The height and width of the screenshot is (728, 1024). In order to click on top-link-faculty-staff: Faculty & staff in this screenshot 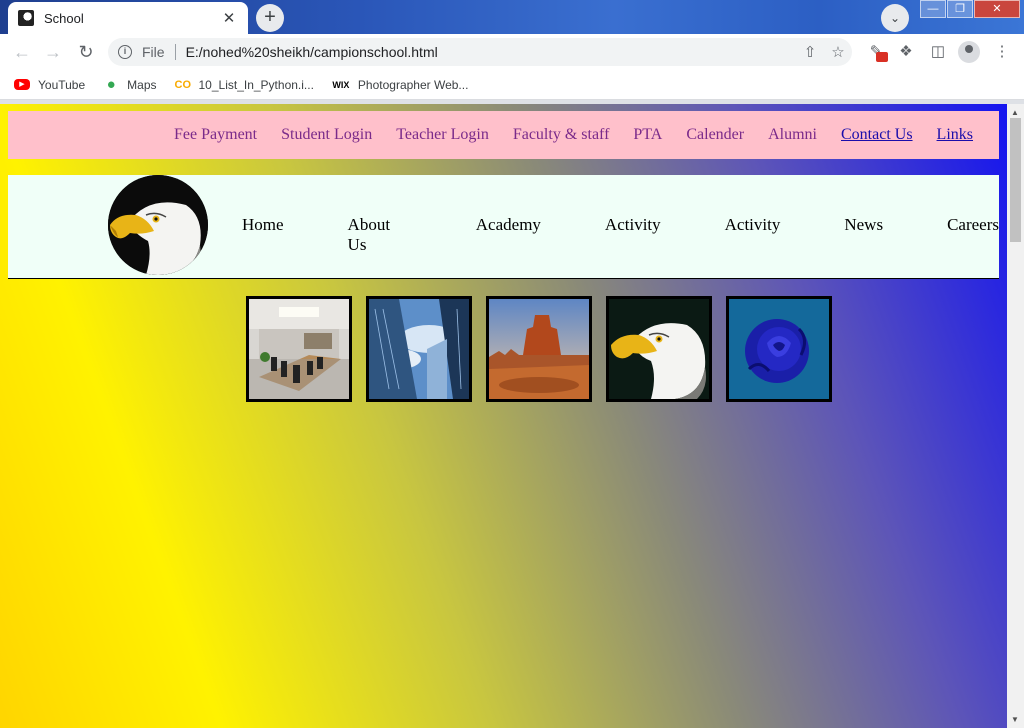, I will do `click(561, 135)`.